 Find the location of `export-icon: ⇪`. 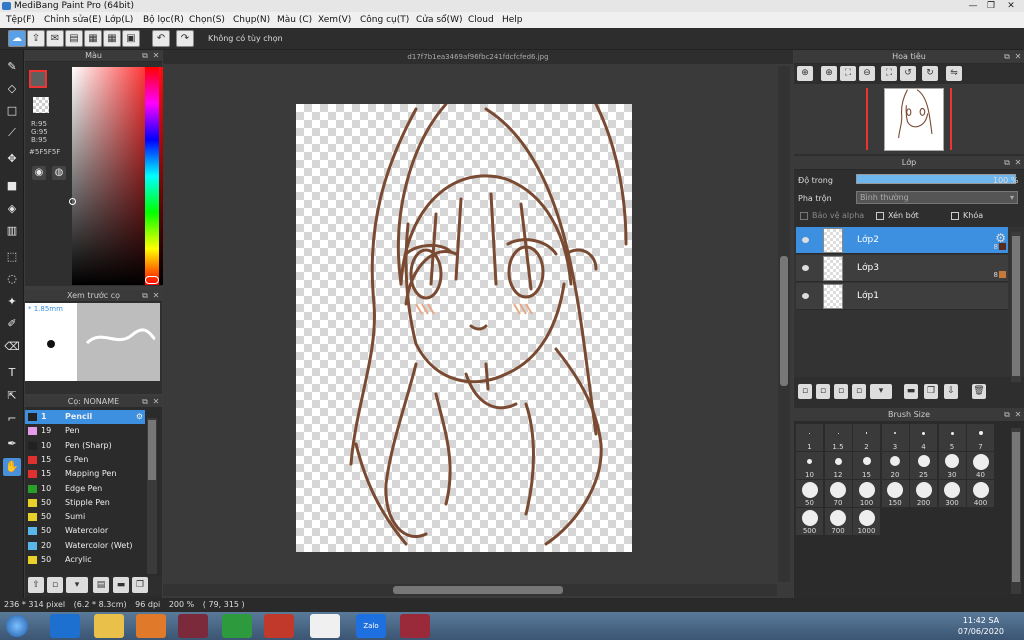

export-icon: ⇪ is located at coordinates (36, 38).